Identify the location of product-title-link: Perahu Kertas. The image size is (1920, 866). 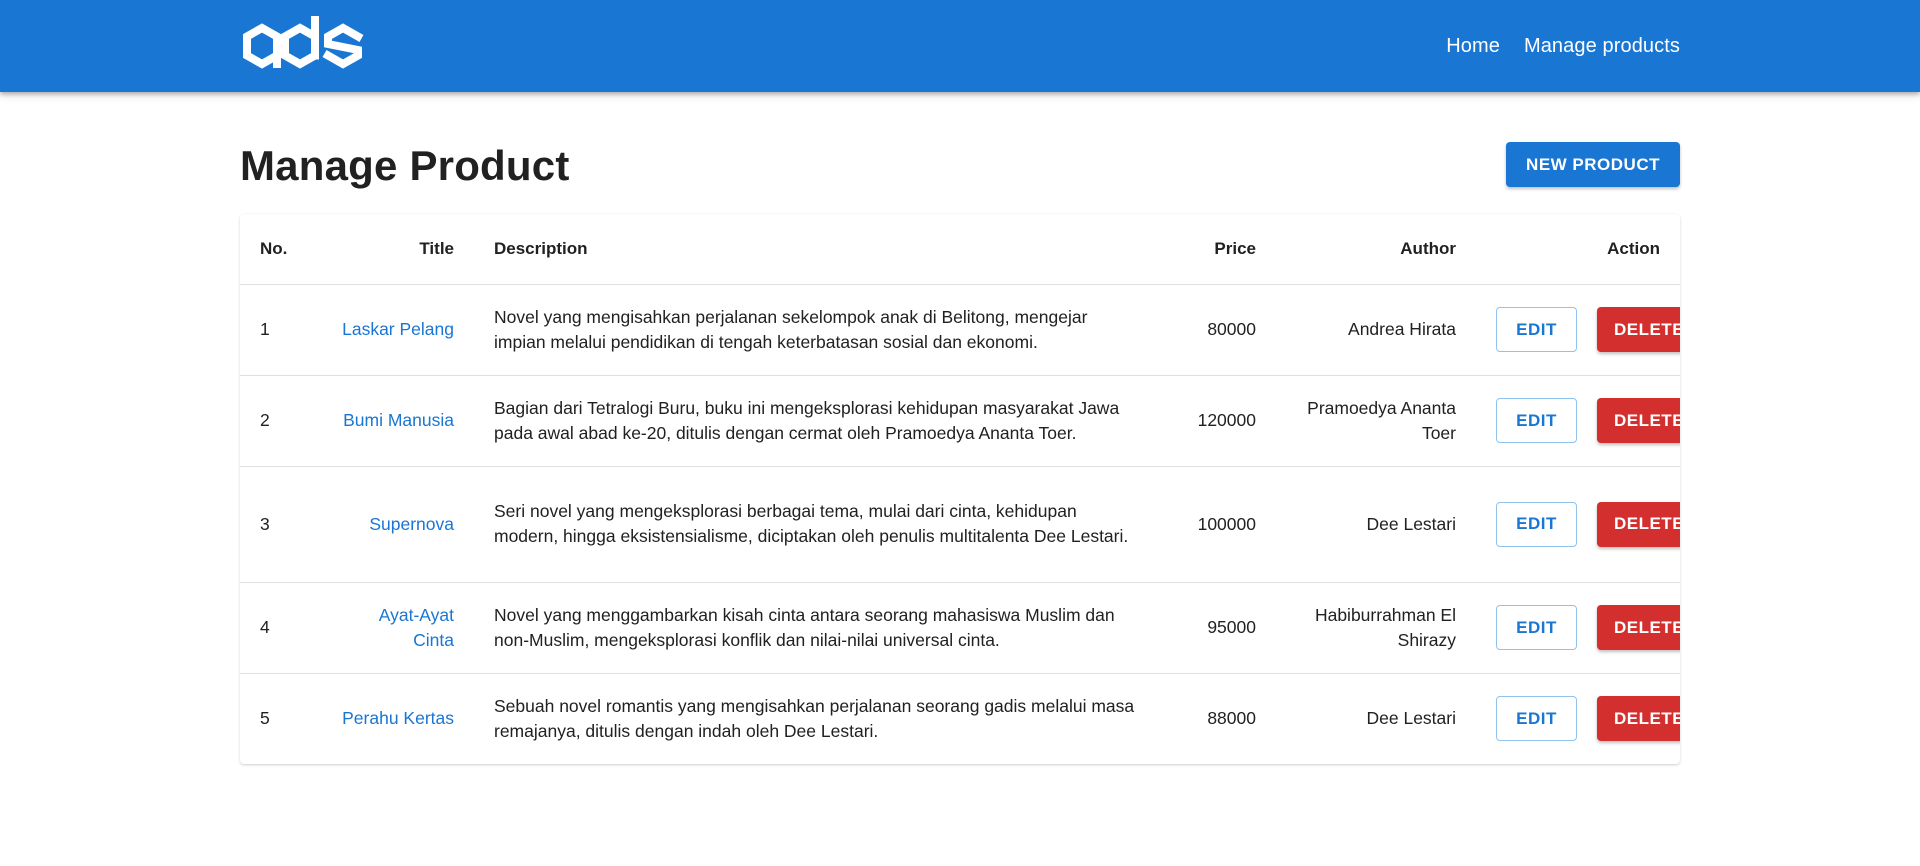
(398, 718).